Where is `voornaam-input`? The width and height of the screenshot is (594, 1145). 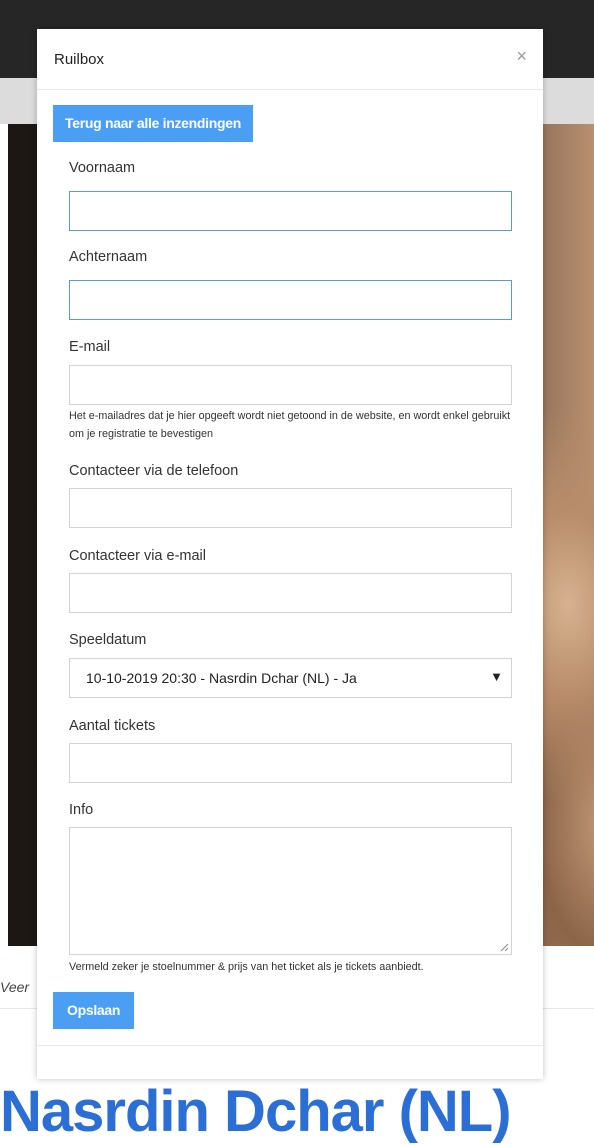 voornaam-input is located at coordinates (290, 211).